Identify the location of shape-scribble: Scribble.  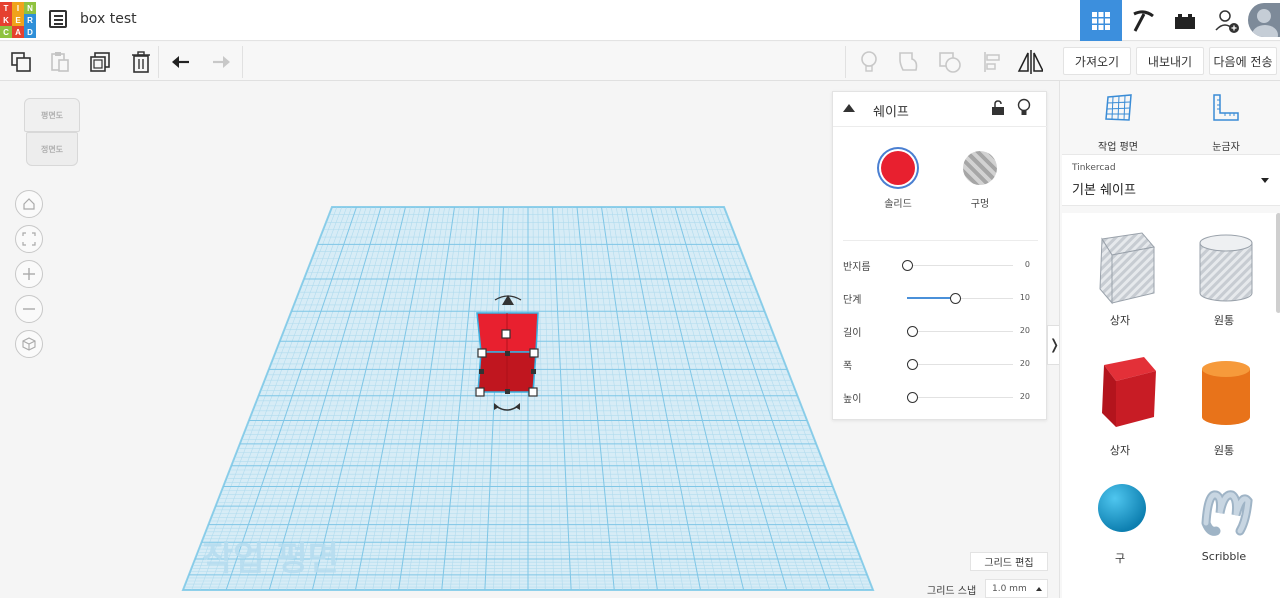
(1224, 535).